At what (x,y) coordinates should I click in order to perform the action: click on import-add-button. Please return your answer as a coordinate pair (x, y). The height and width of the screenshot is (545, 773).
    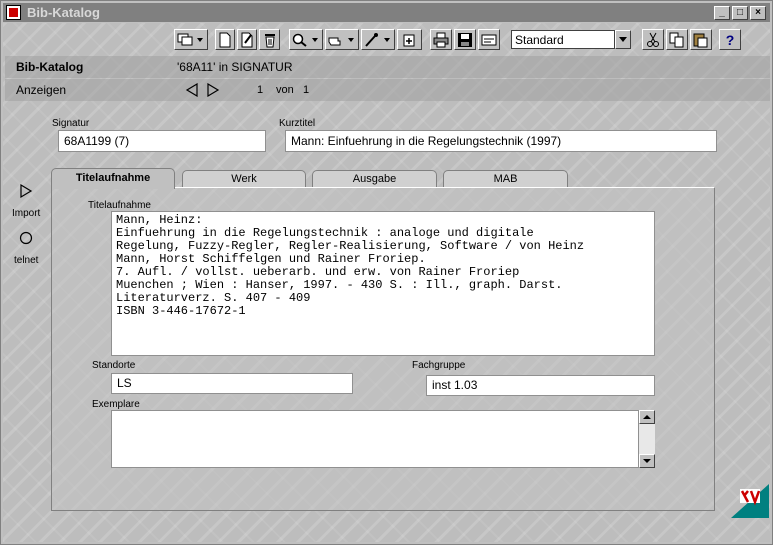
    Looking at the image, I should click on (409, 39).